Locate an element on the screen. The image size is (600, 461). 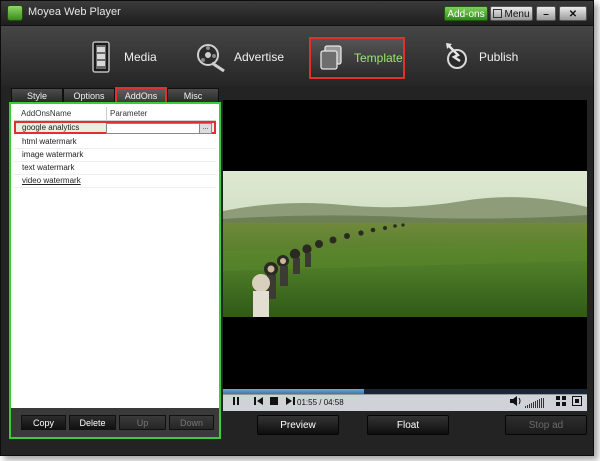
addon-name: video watermark is located at coordinates (51, 180).